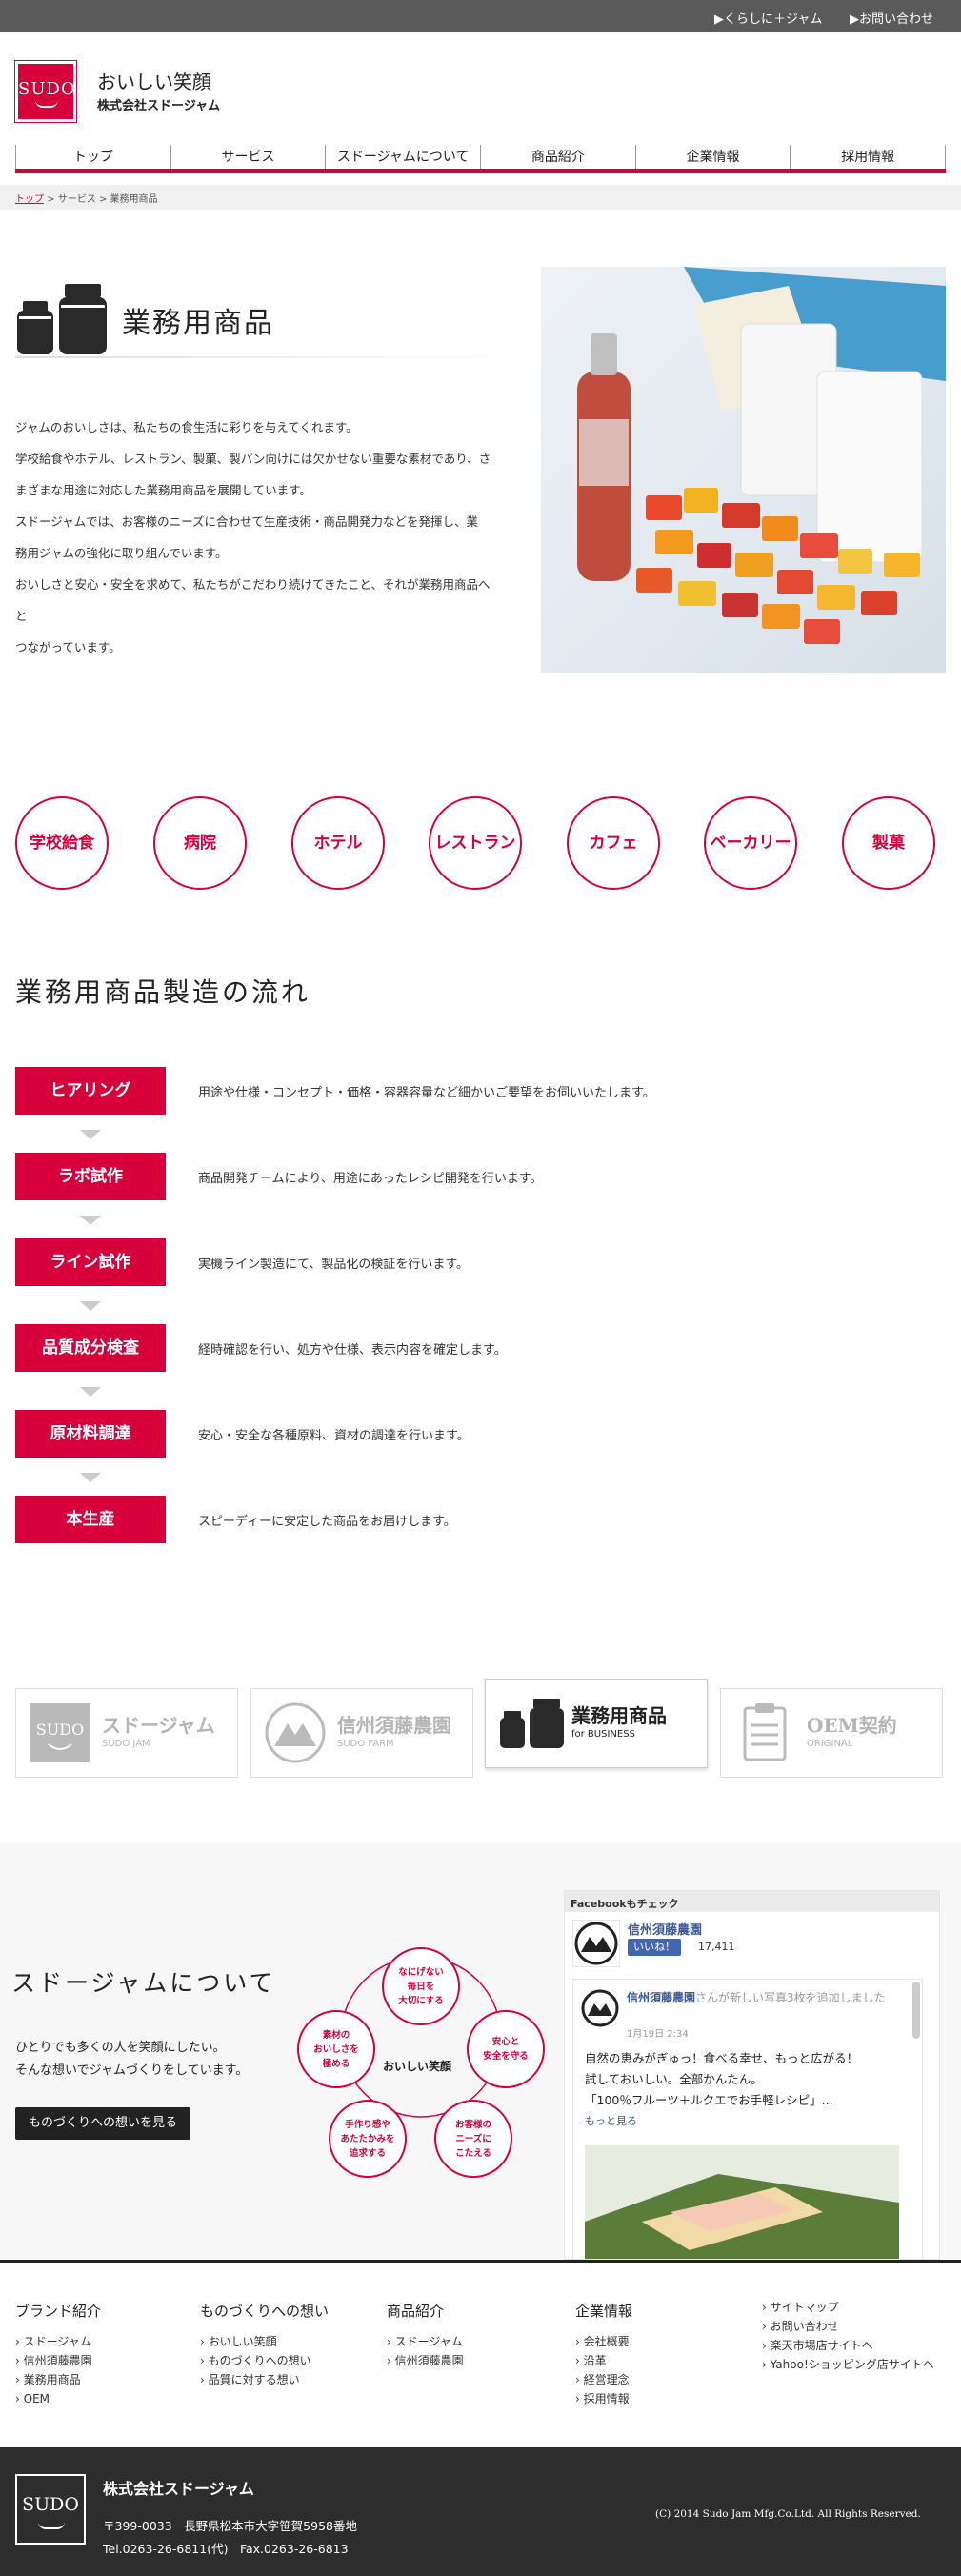 This screenshot has height=2576, width=961. What do you see at coordinates (603, 2342) in the screenshot?
I see `footer-link: 会社概要` at bounding box center [603, 2342].